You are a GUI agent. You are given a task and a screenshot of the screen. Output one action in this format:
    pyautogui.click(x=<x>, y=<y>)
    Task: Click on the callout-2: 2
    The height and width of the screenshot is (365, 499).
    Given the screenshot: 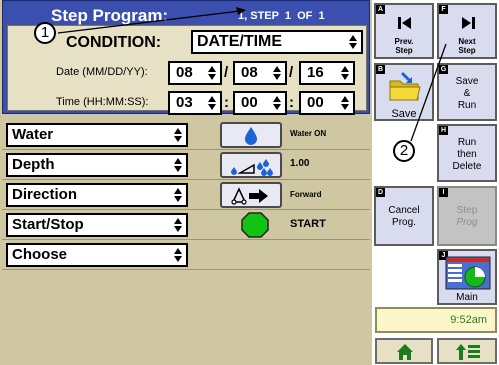 What is the action you would take?
    pyautogui.click(x=404, y=151)
    